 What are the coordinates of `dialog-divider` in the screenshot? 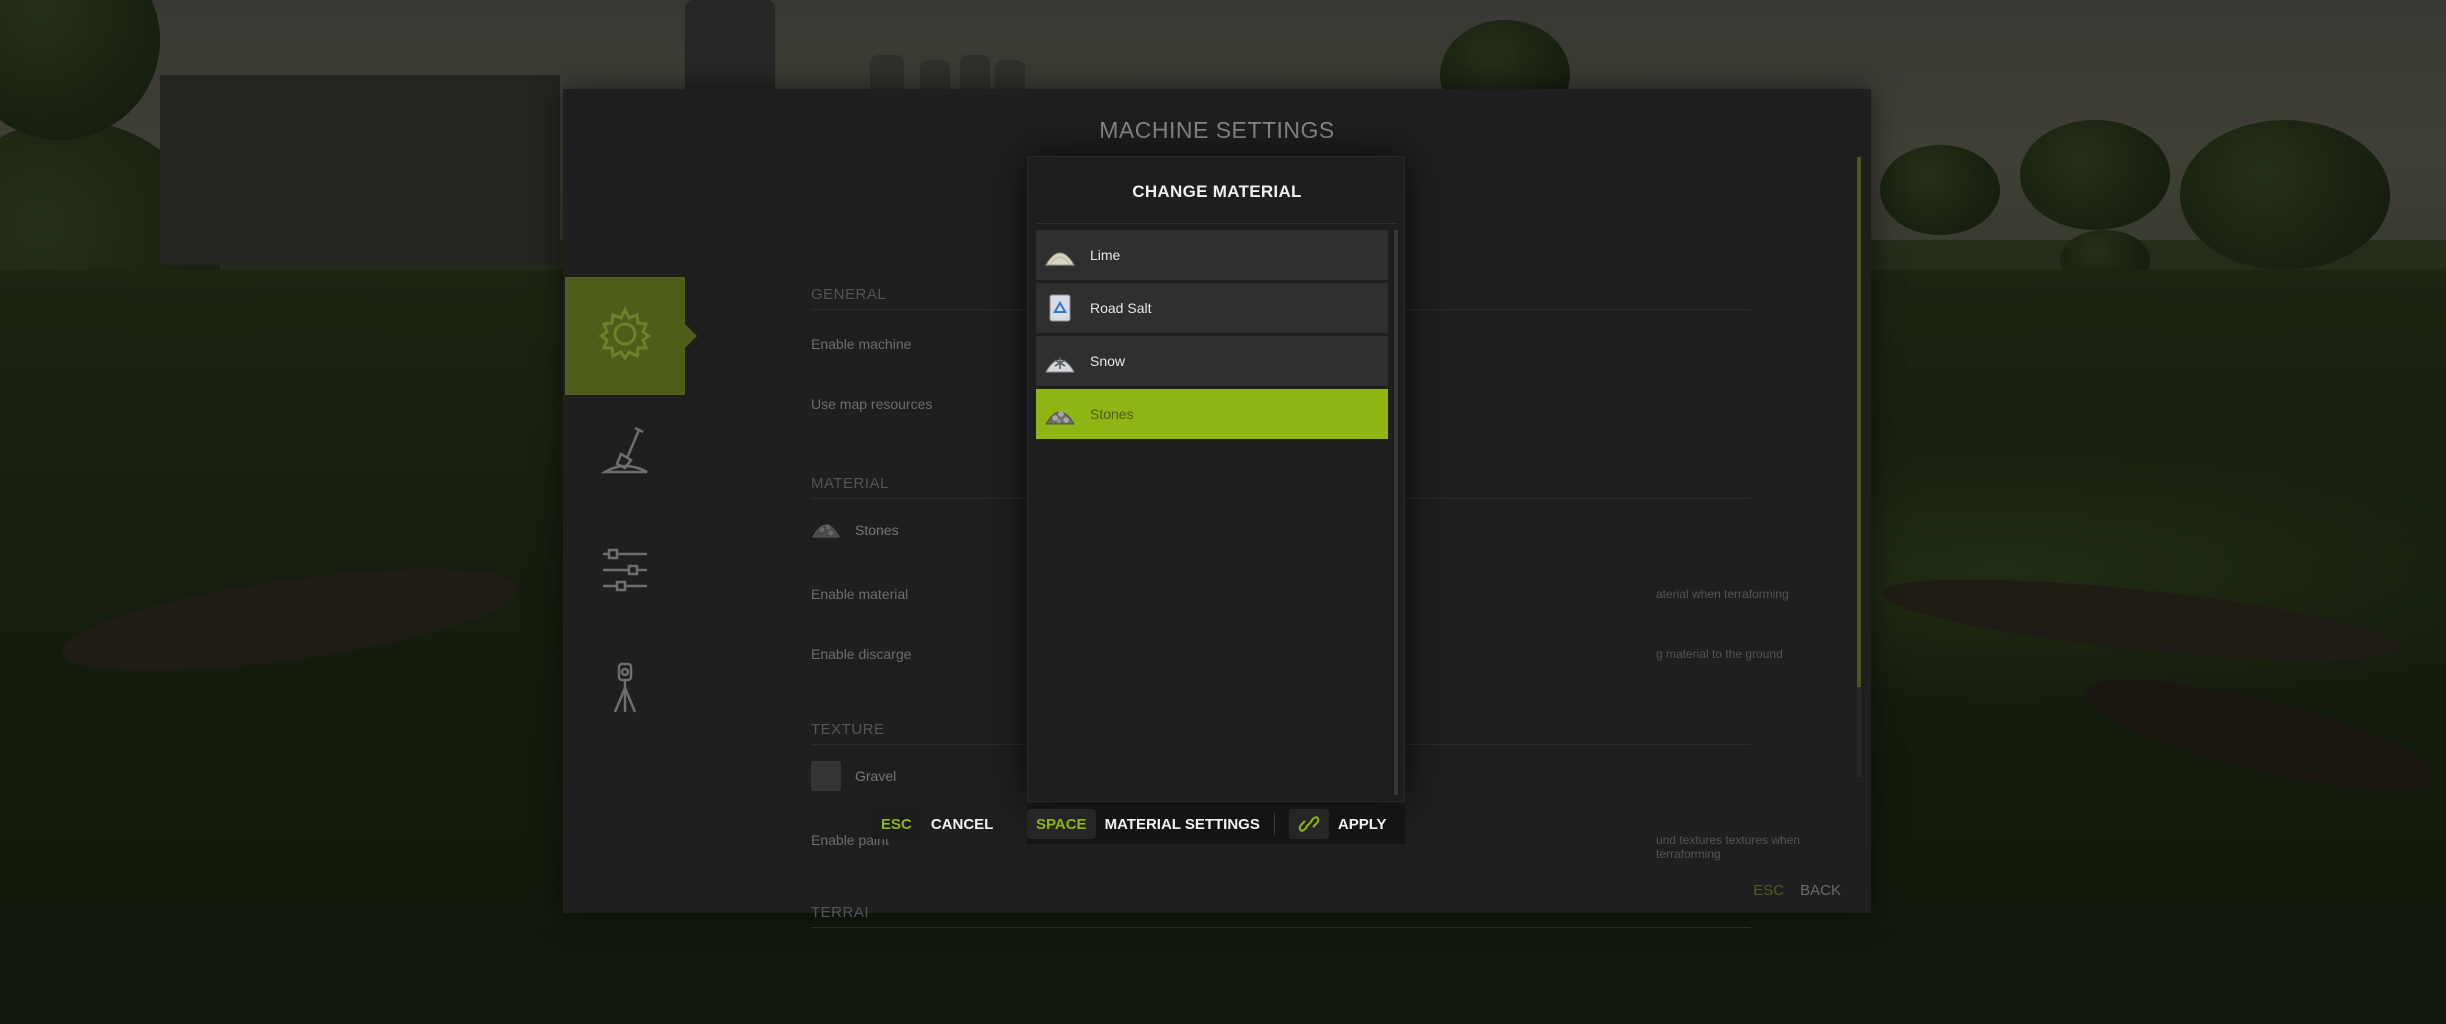 It's located at (1217, 223).